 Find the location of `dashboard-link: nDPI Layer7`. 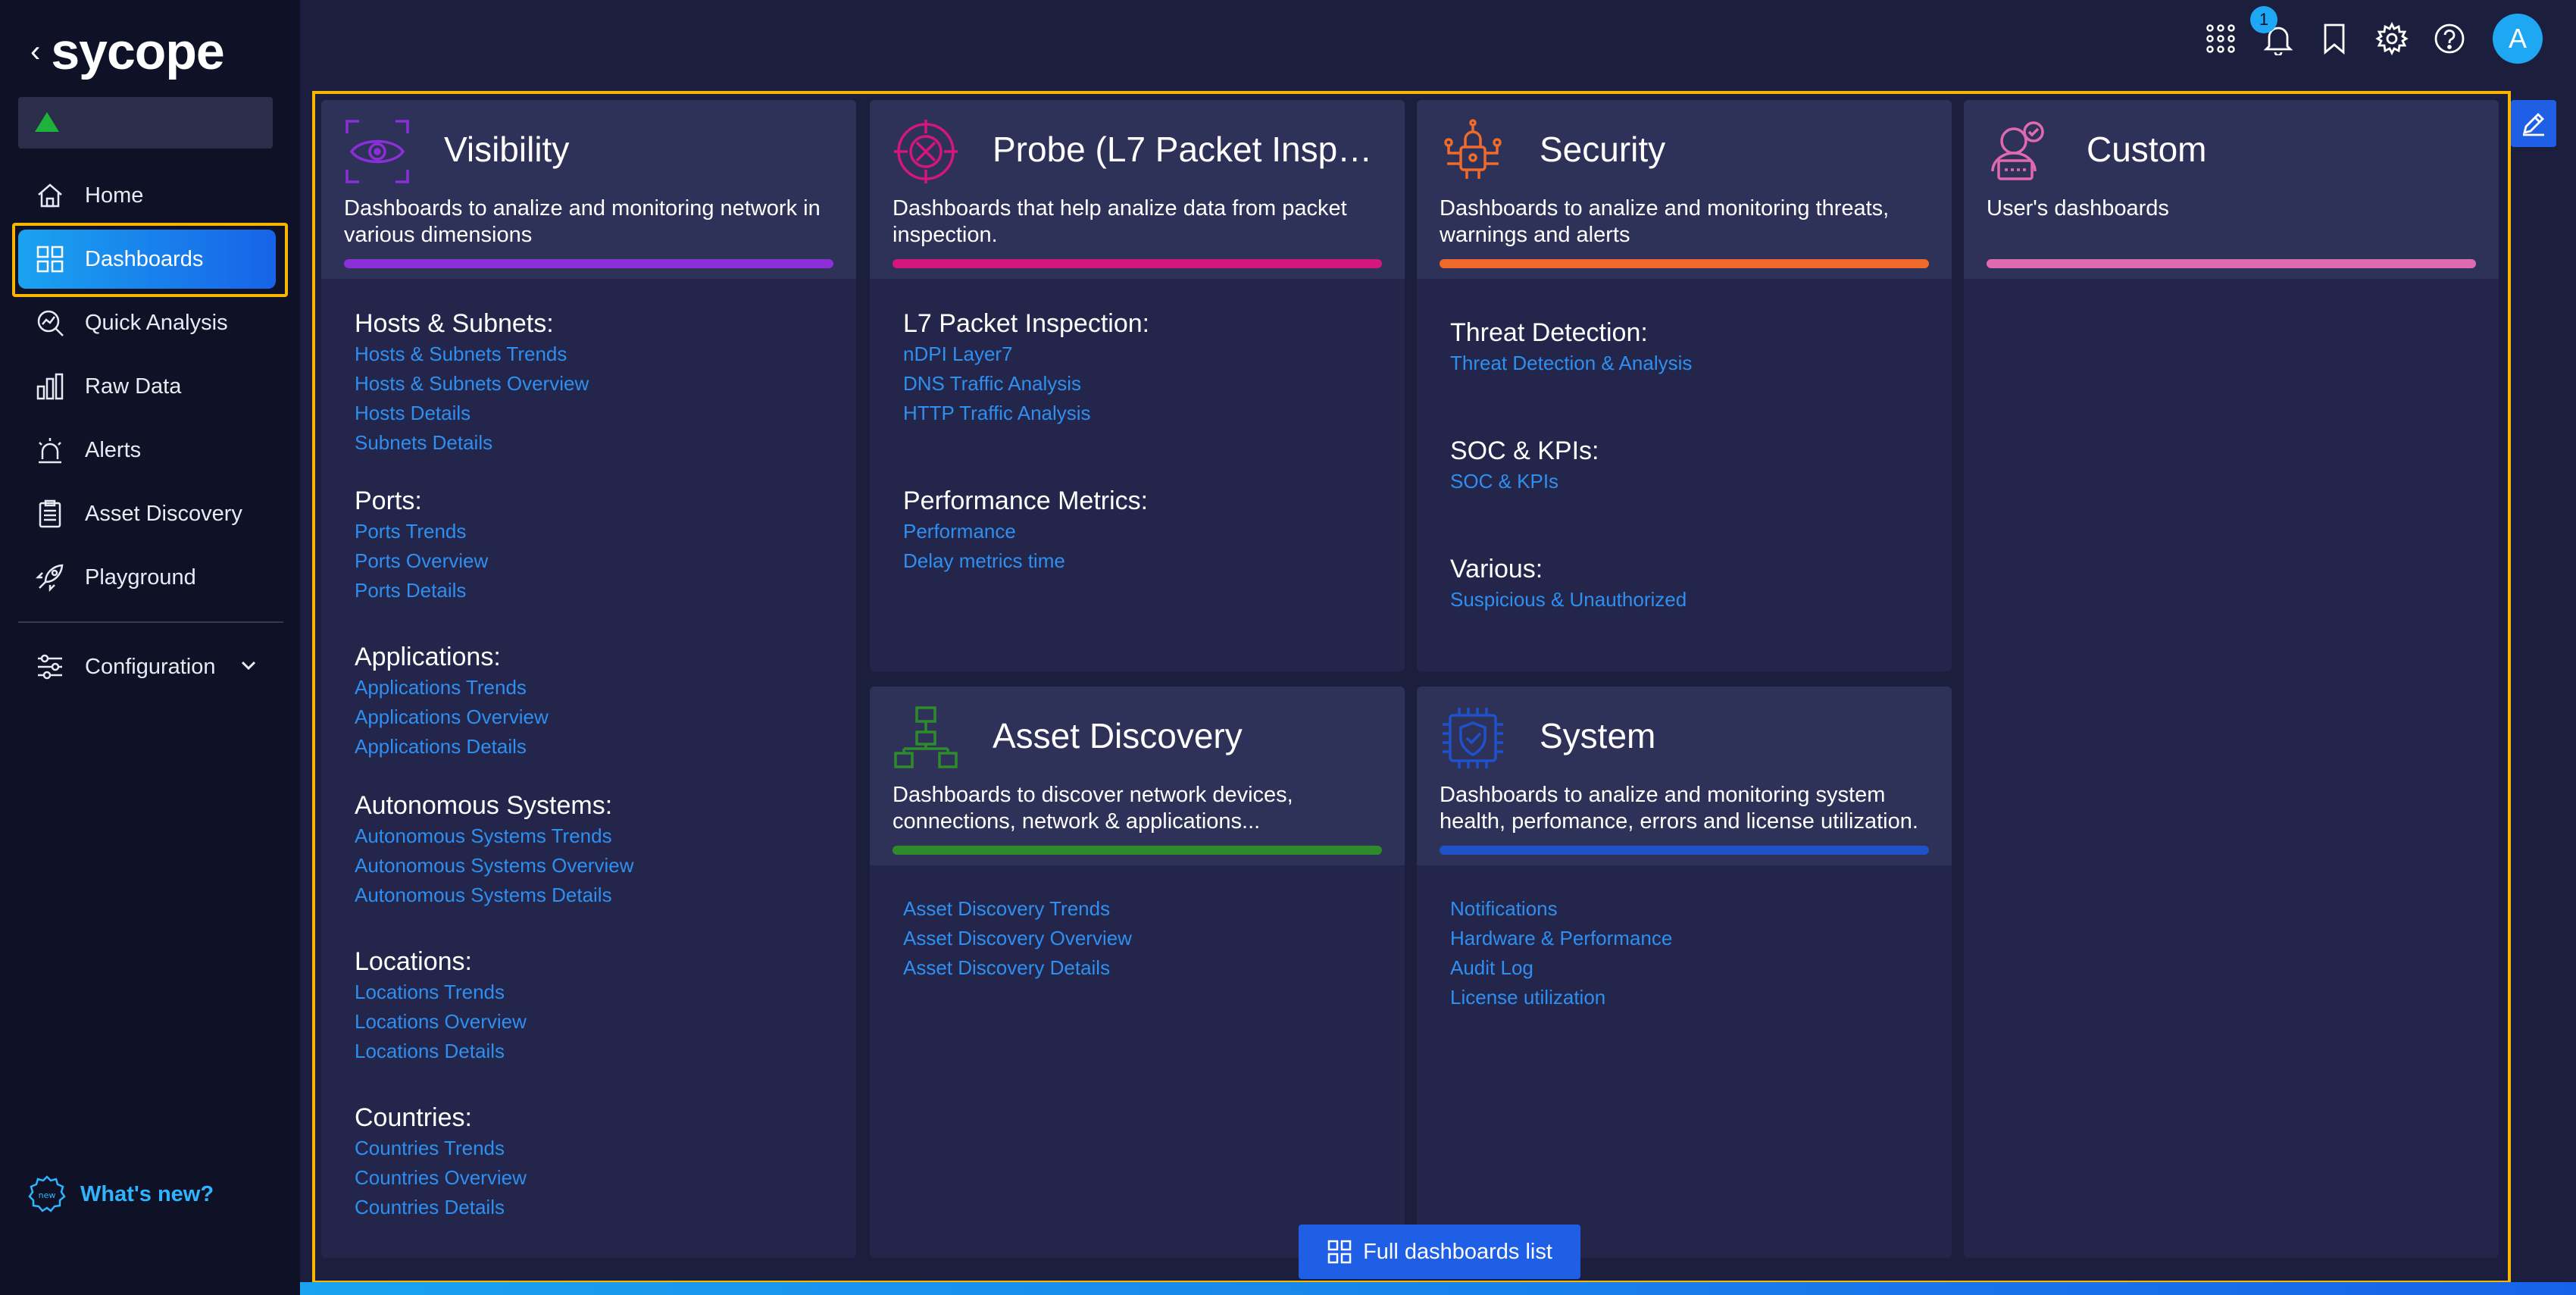

dashboard-link: nDPI Layer7 is located at coordinates (958, 354).